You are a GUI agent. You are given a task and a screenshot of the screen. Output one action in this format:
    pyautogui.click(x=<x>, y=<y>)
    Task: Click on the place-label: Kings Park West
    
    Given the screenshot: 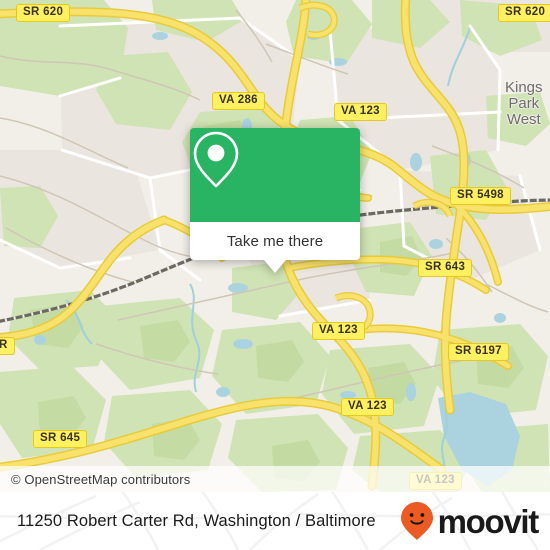 What is the action you would take?
    pyautogui.click(x=524, y=104)
    